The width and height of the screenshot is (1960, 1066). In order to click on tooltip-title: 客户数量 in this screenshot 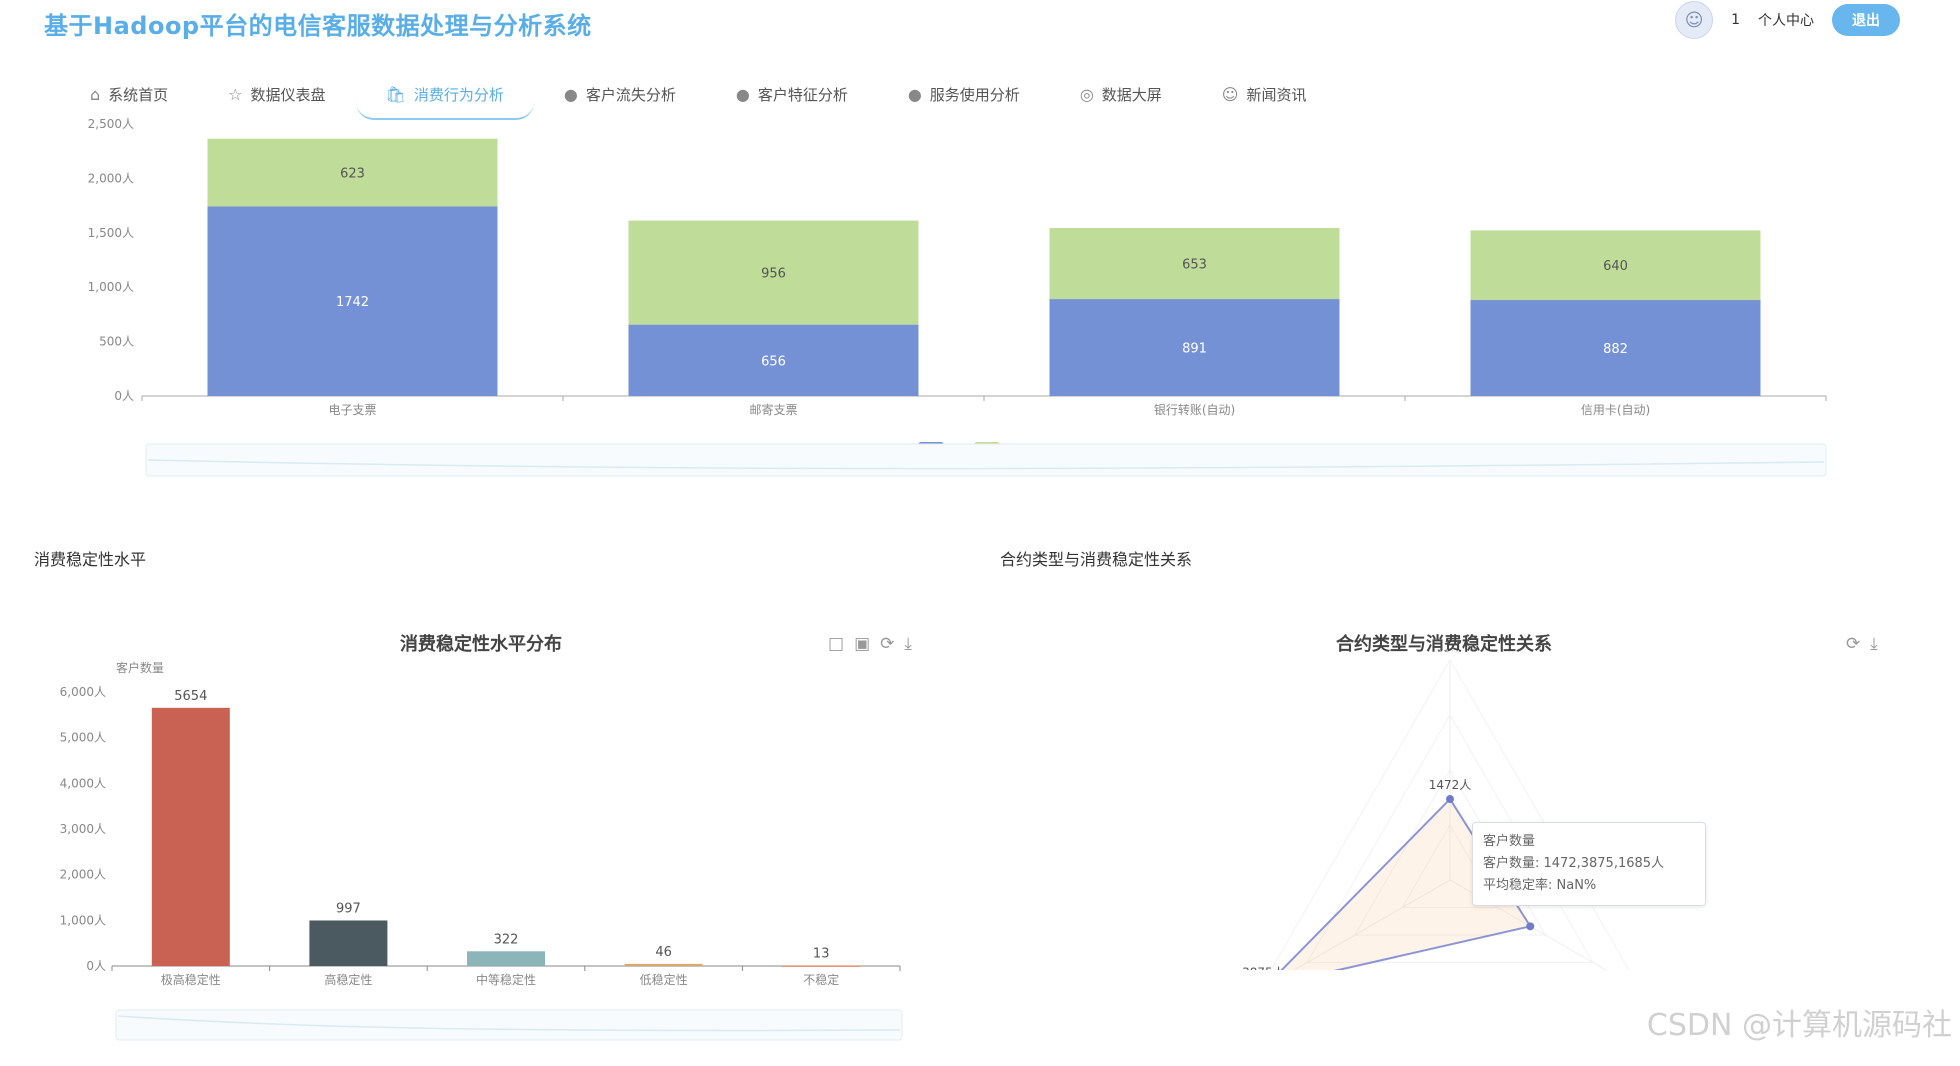, I will do `click(1509, 841)`.